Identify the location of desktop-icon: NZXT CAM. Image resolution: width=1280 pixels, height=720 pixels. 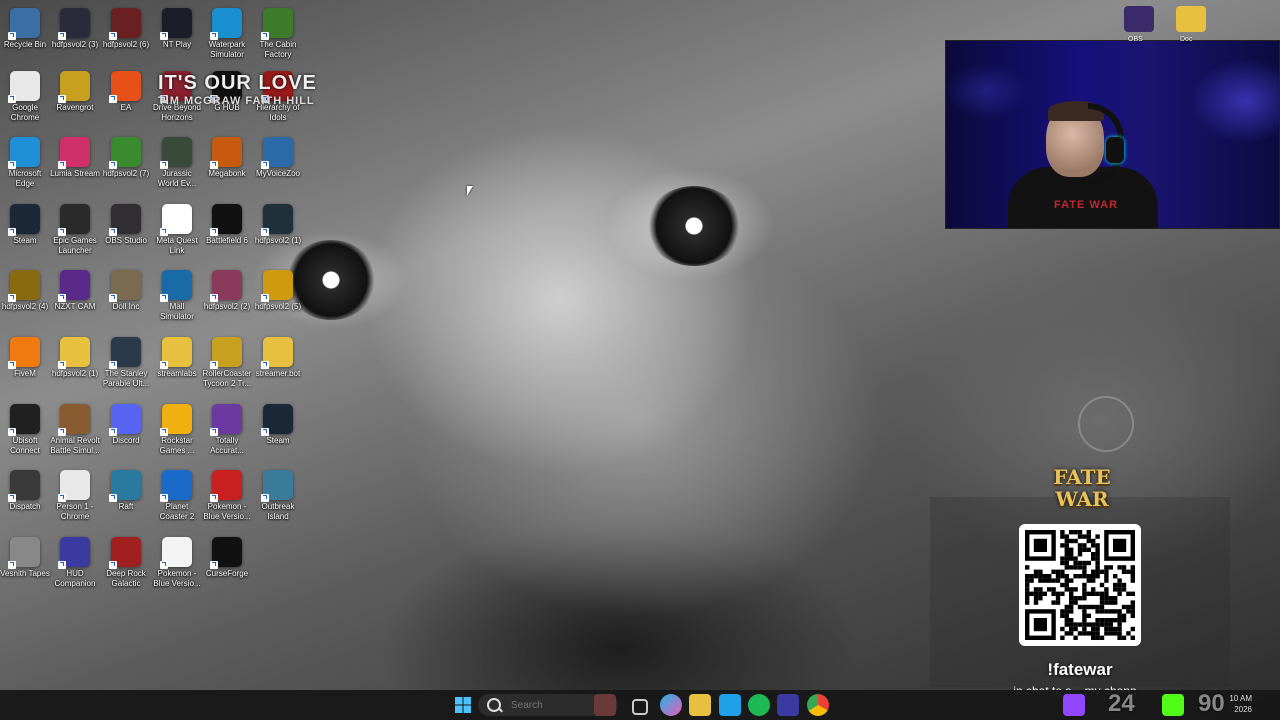
(75, 291).